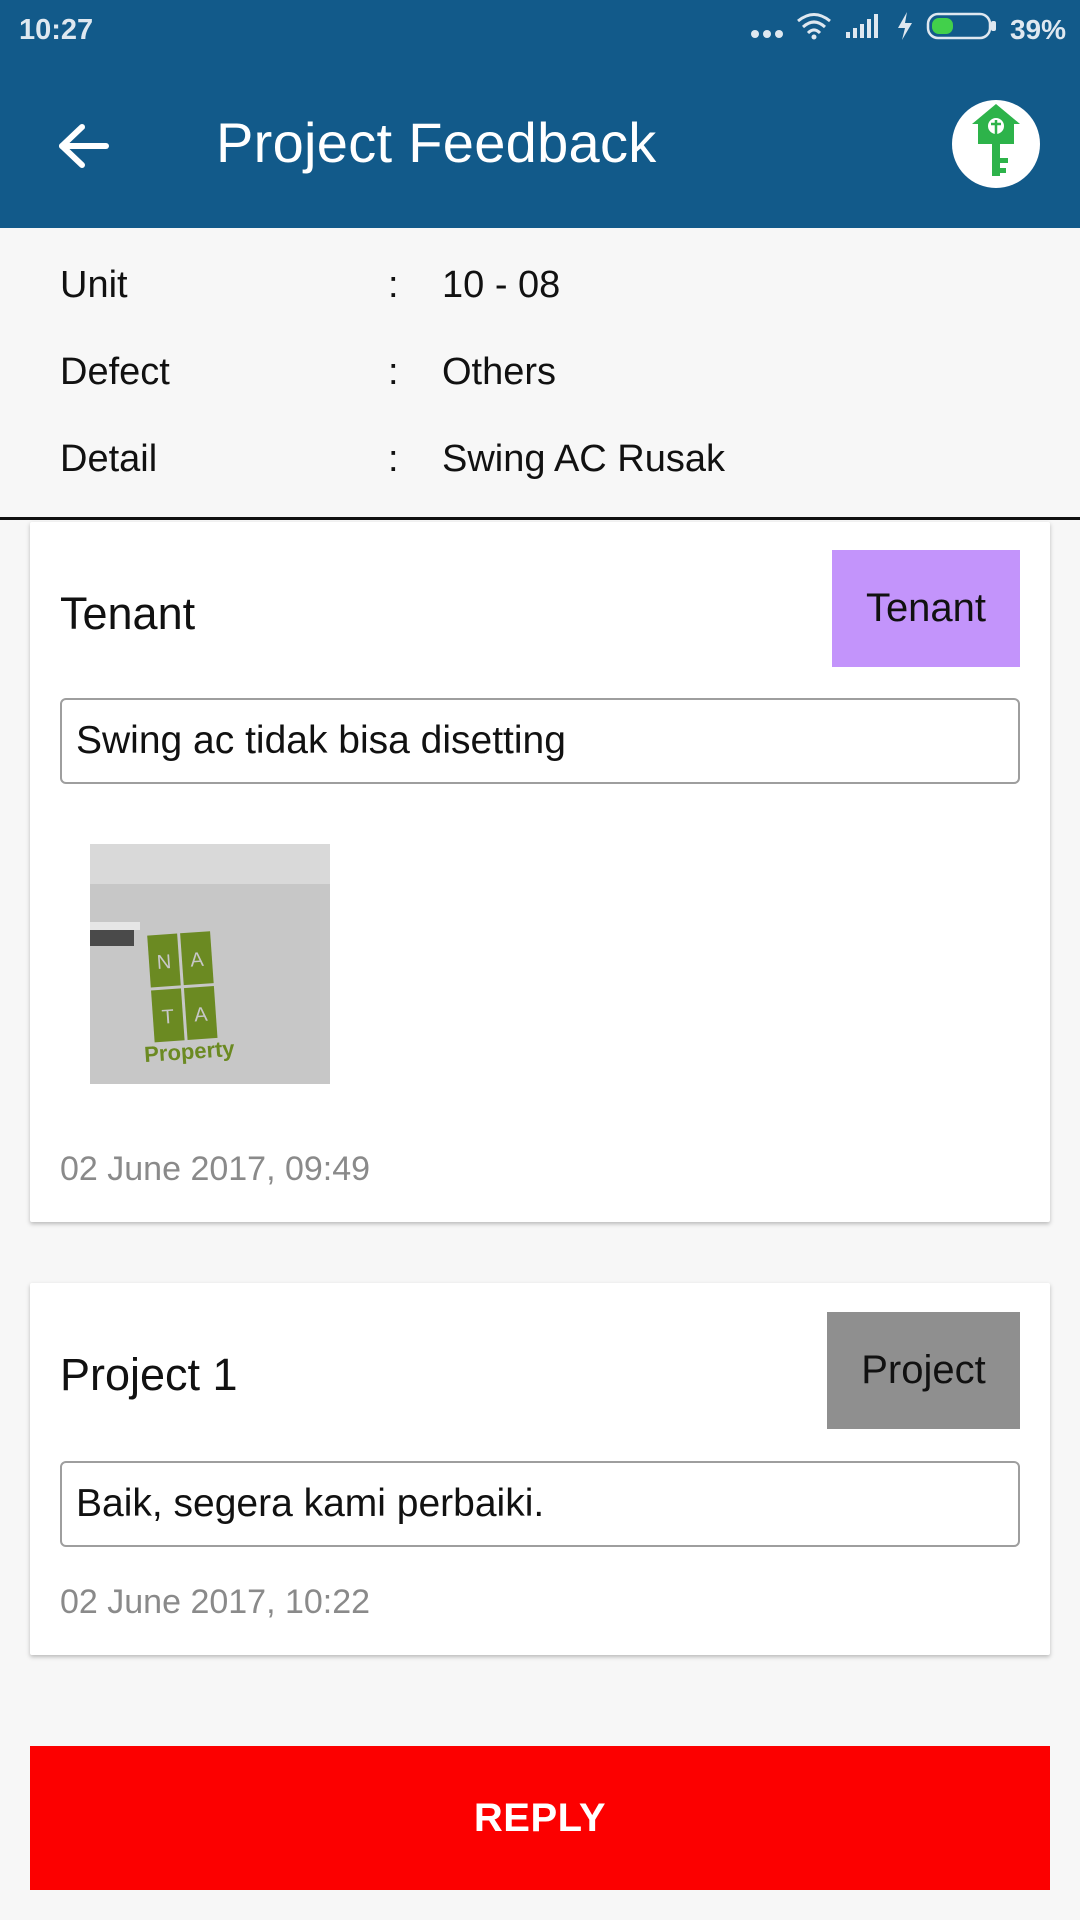 The height and width of the screenshot is (1920, 1080). I want to click on attachment-photo: N A T A Property, so click(210, 964).